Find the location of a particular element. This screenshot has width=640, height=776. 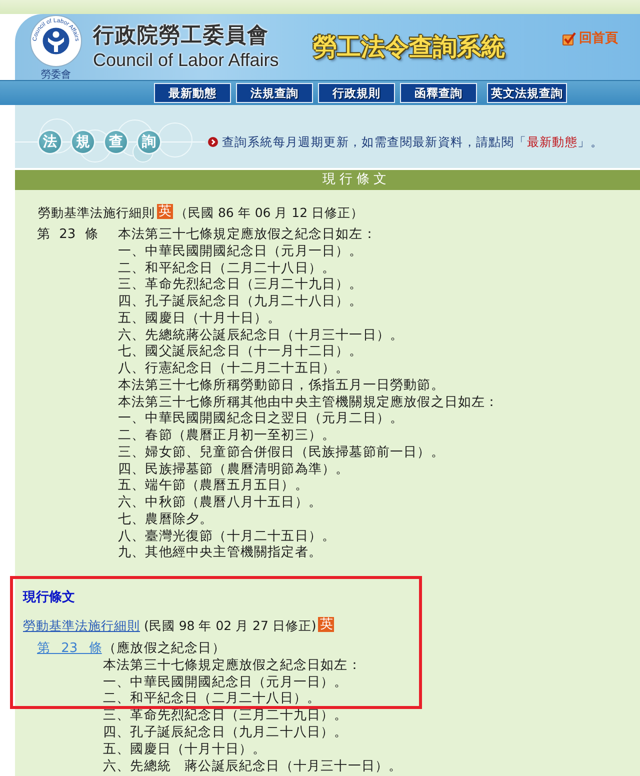

heading-character-badge: 法 is located at coordinates (50, 142).